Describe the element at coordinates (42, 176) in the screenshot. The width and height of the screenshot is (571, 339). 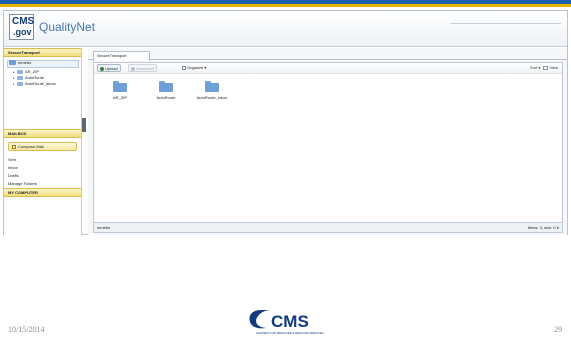
I see `sidebar-item-drafts: Drafts` at that location.